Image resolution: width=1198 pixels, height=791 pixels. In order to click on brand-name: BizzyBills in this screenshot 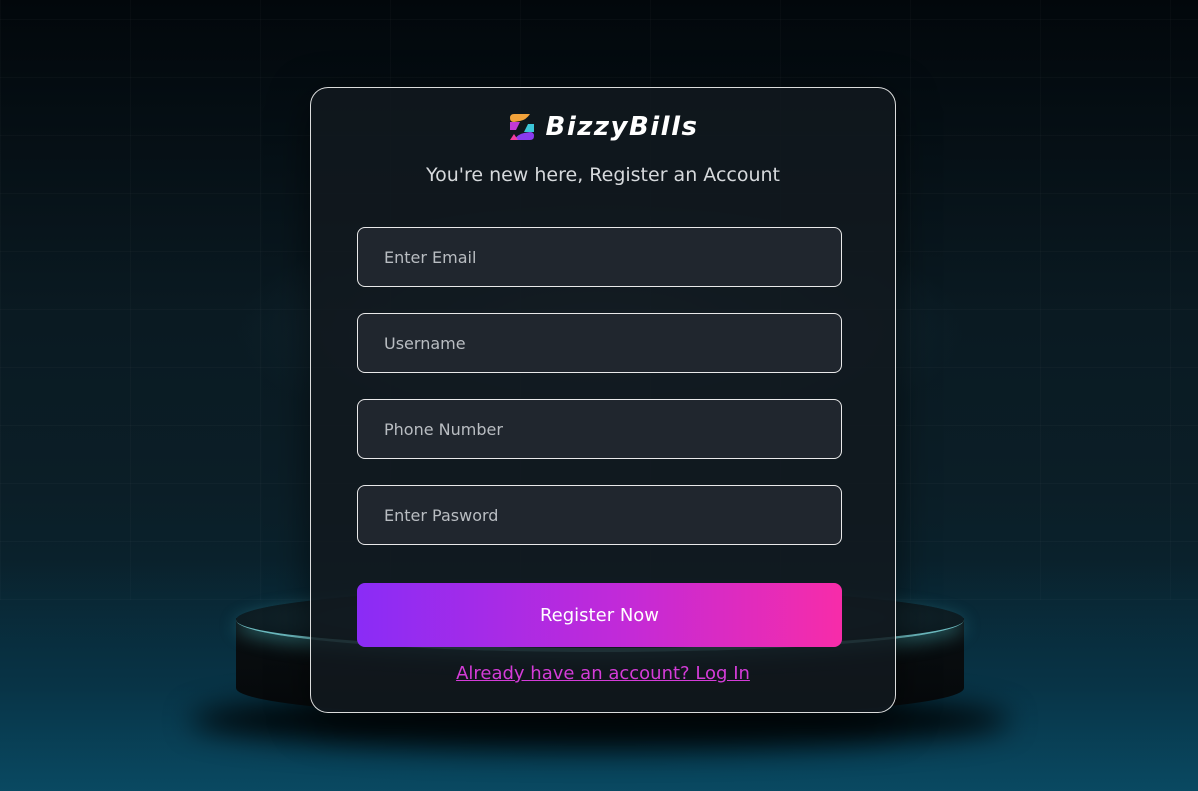, I will do `click(622, 127)`.